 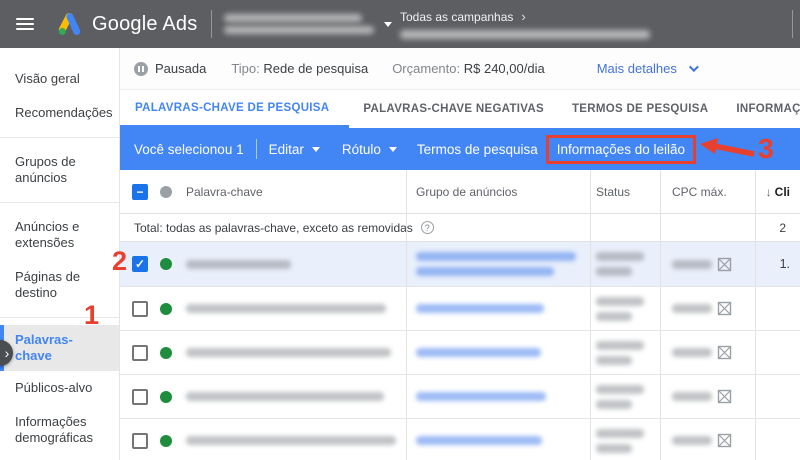 I want to click on row-clicks-value: 1., so click(x=784, y=264).